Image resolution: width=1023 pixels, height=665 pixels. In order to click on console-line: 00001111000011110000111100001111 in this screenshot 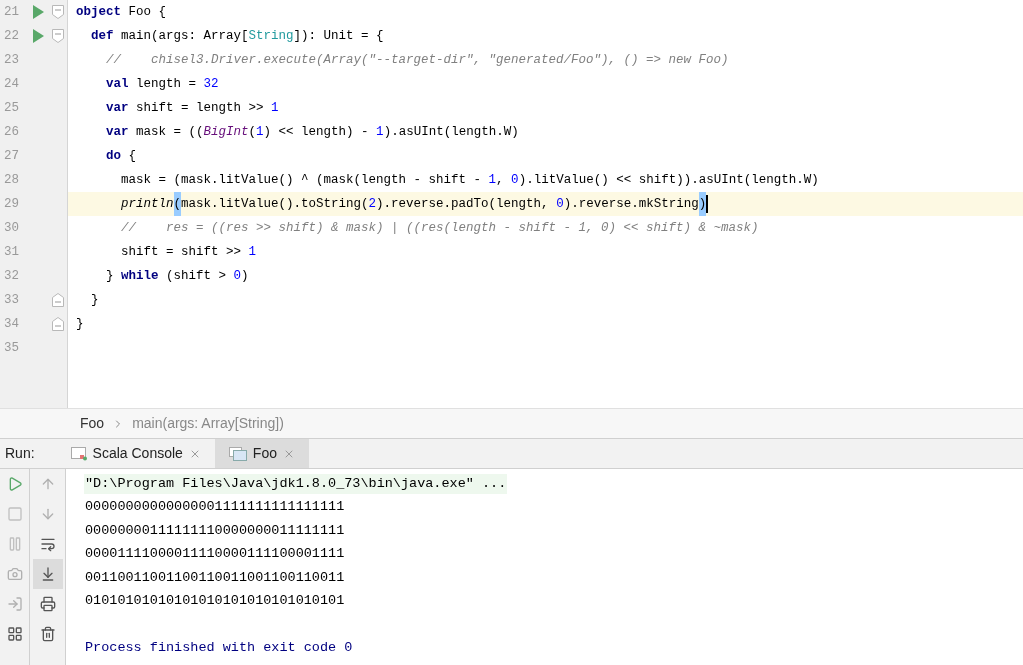, I will do `click(215, 554)`.